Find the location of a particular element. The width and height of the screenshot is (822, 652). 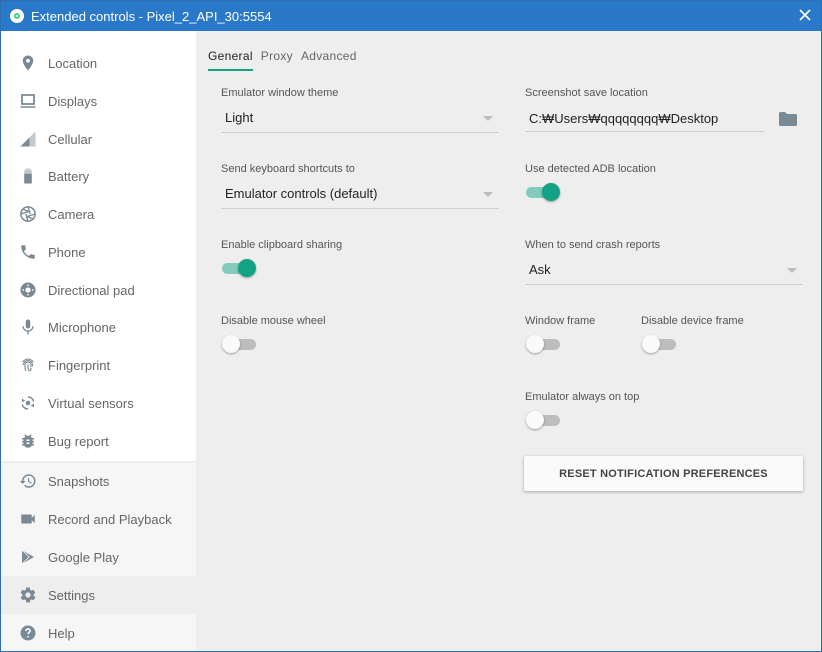

sidebar-item-label: Microphone is located at coordinates (82, 327).